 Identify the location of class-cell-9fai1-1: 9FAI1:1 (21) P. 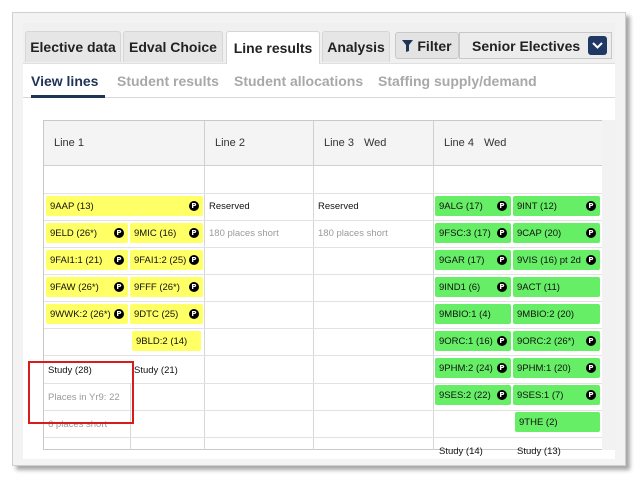
(87, 260).